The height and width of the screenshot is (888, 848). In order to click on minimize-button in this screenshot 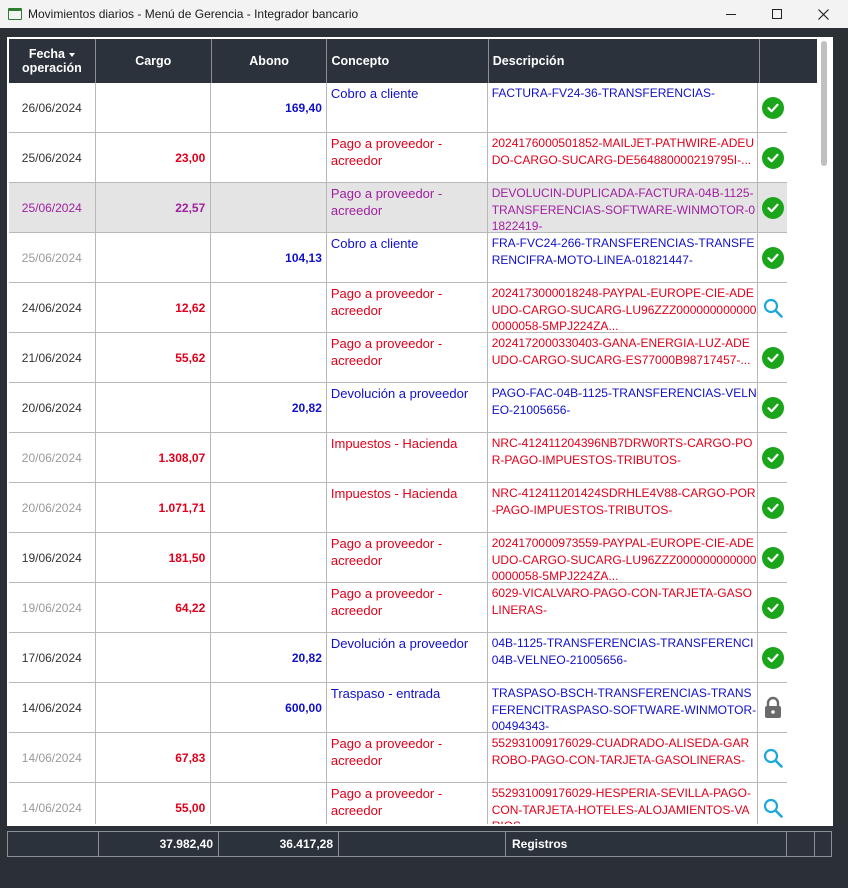, I will do `click(731, 14)`.